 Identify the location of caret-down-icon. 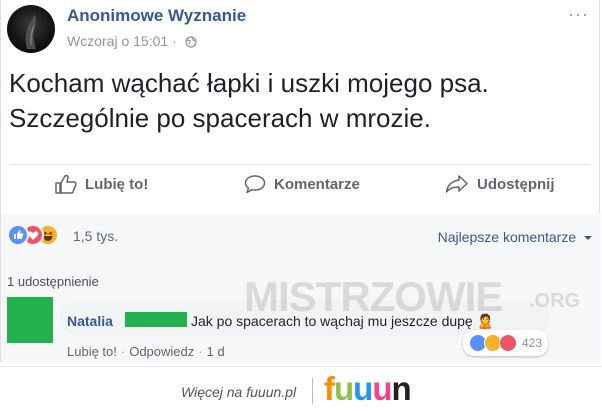
(588, 238).